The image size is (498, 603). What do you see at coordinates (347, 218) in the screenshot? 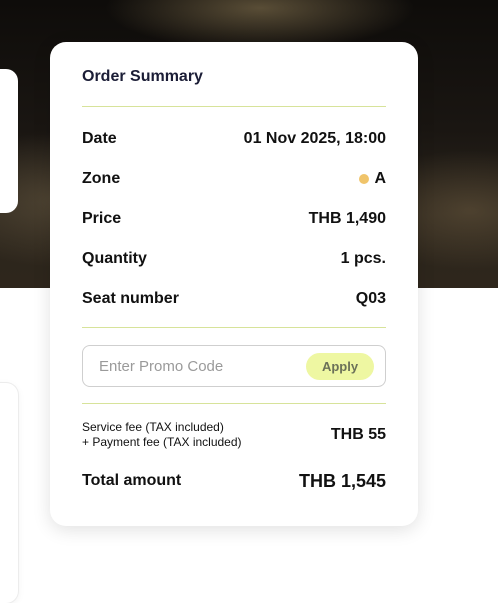
I see `price-value: THB 1,490` at bounding box center [347, 218].